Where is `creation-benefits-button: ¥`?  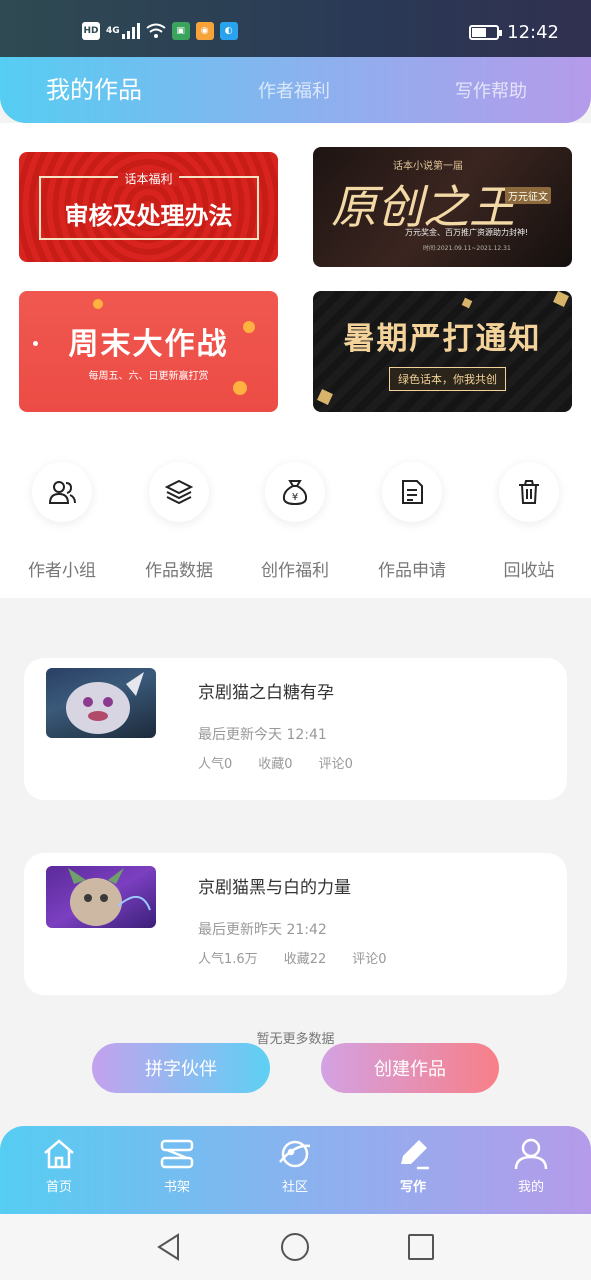
creation-benefits-button: ¥ is located at coordinates (295, 492).